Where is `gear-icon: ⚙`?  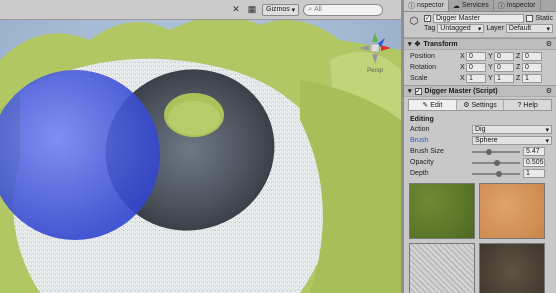 gear-icon: ⚙ is located at coordinates (466, 105).